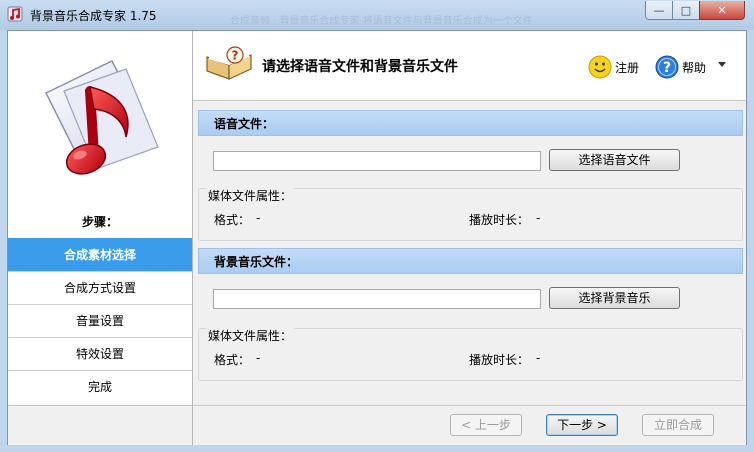 The height and width of the screenshot is (452, 754). Describe the element at coordinates (614, 298) in the screenshot. I see `select-music-button: 选择背景音乐` at that location.